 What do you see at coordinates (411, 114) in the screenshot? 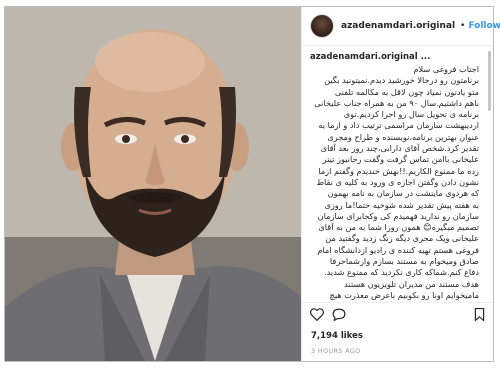
I see `caption-line: برنامه ی تحویل سال رو اجرا کردیم.توی` at bounding box center [411, 114].